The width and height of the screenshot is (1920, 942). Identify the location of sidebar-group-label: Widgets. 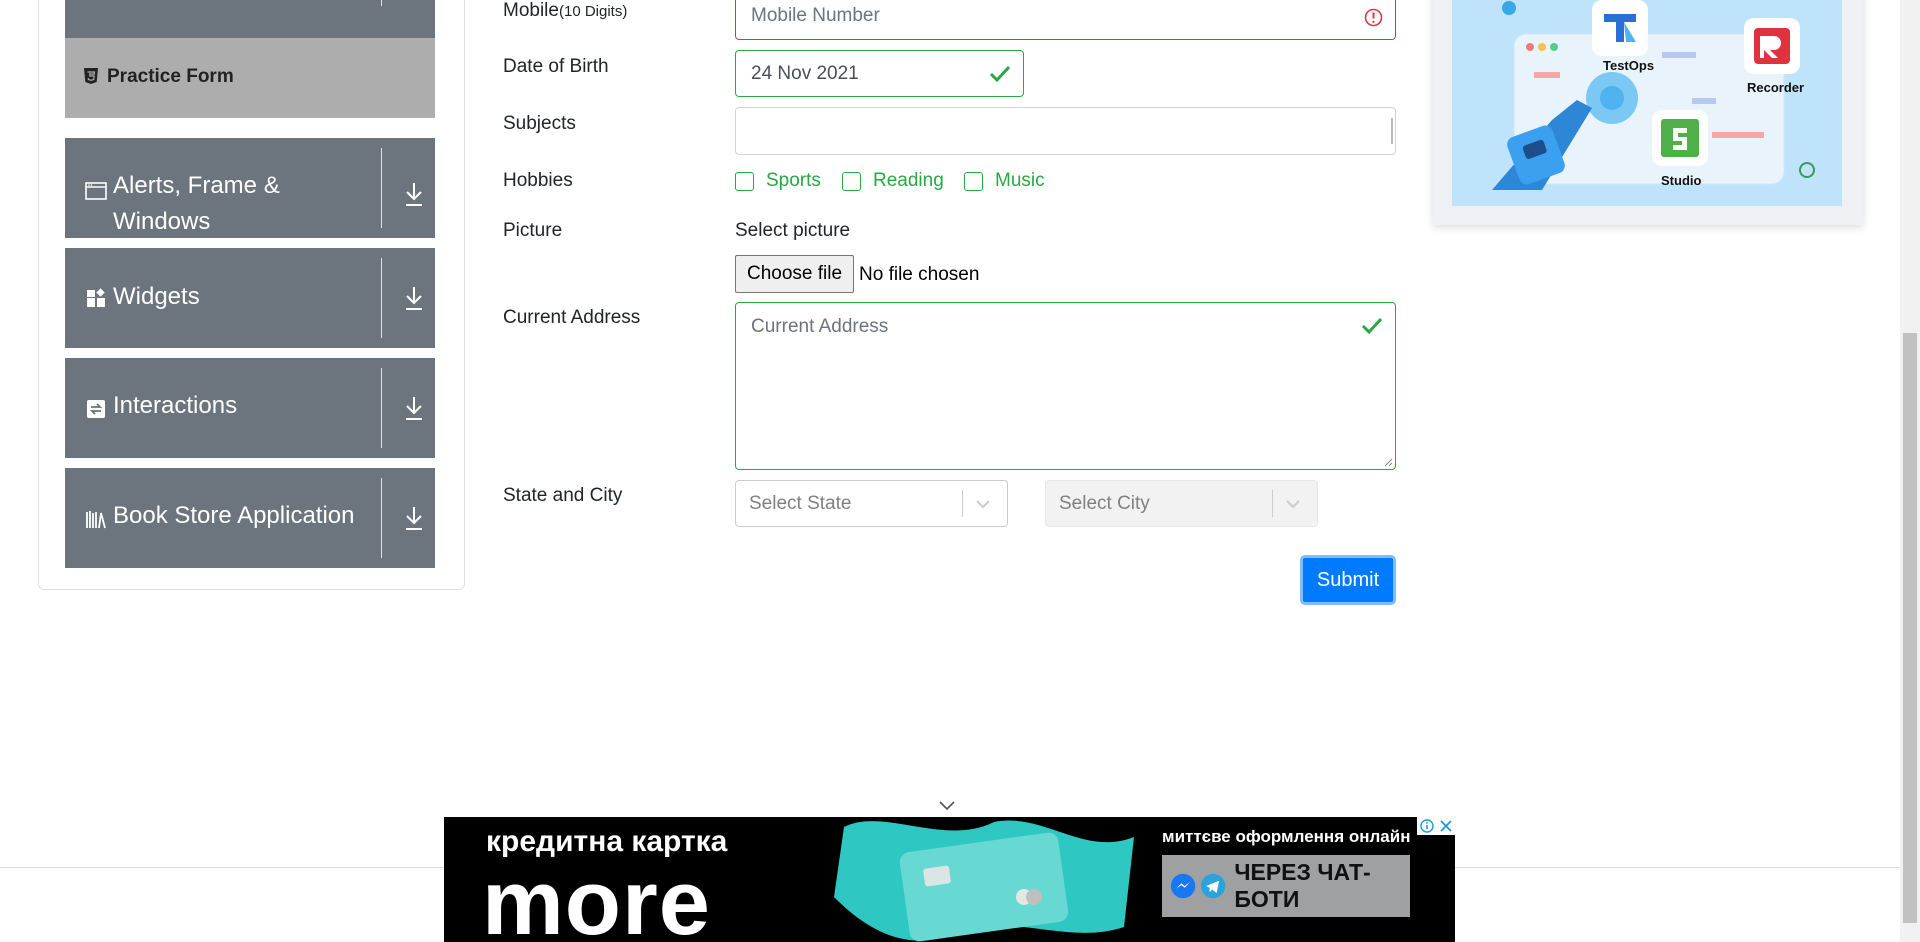
(156, 296).